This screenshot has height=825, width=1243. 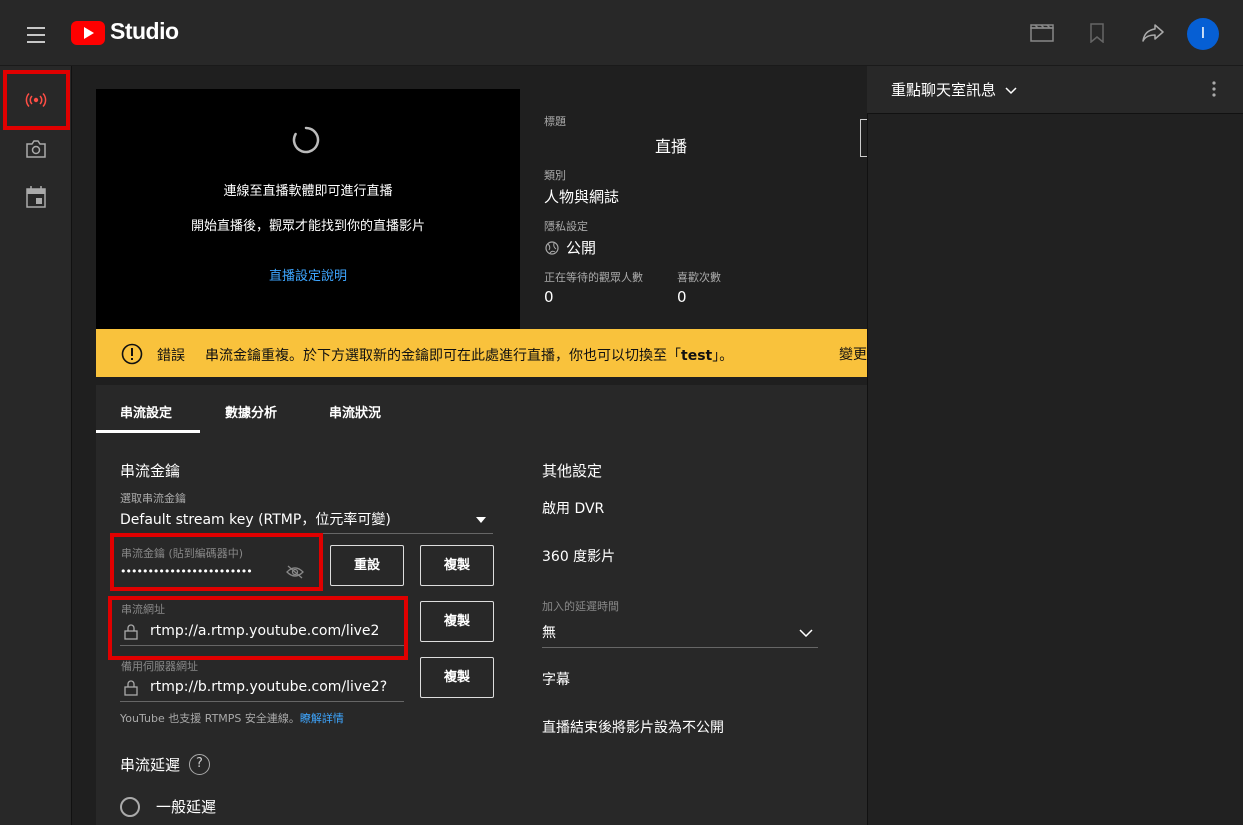 What do you see at coordinates (481, 409) in the screenshot?
I see `tab-bar: 串流設定 數據分析 串流狀況` at bounding box center [481, 409].